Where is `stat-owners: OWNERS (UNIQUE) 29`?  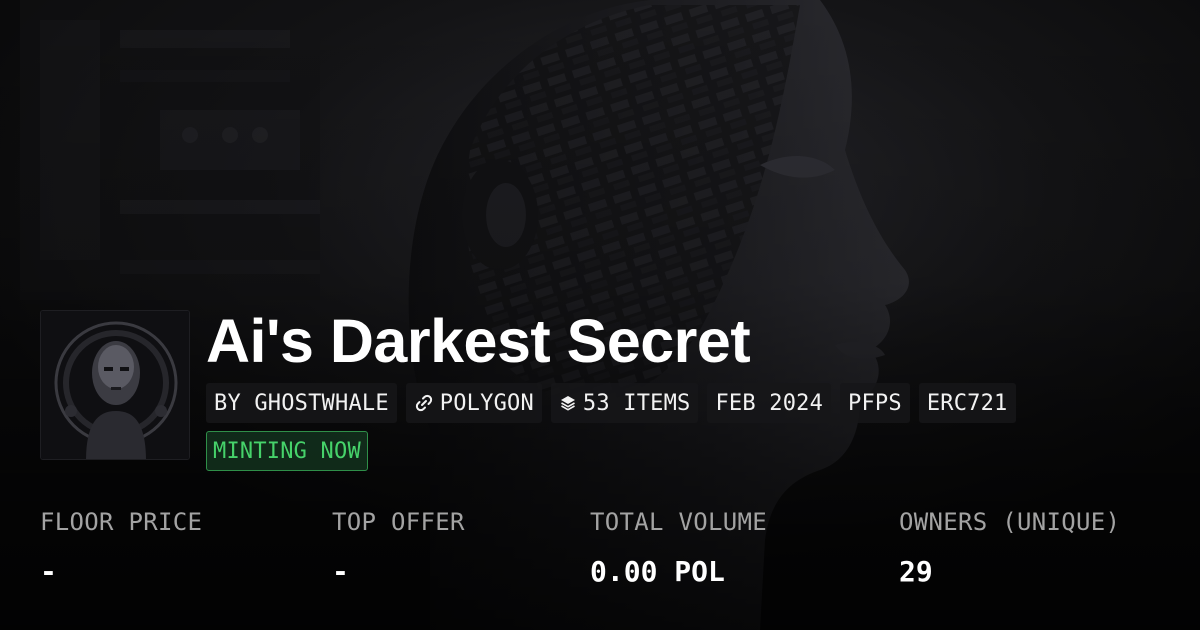 stat-owners: OWNERS (UNIQUE) 29 is located at coordinates (1009, 547).